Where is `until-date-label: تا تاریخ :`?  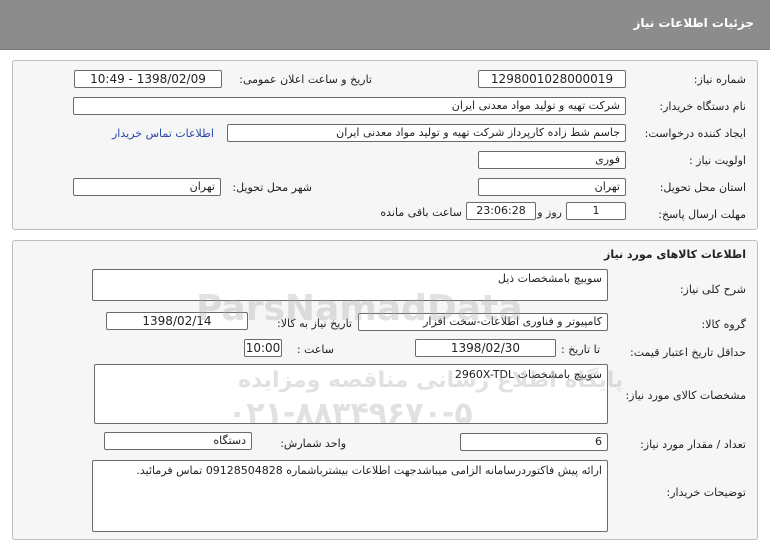
until-date-label: تا تاریخ : is located at coordinates (580, 349).